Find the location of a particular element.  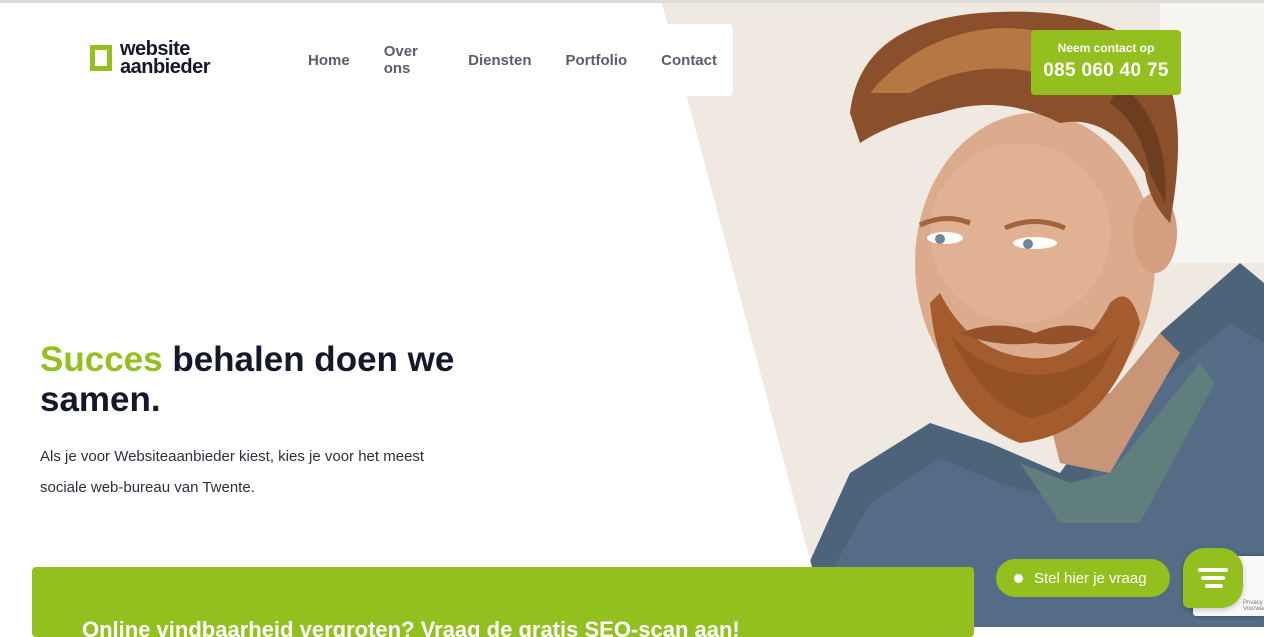

chat-open-button is located at coordinates (1213, 578).